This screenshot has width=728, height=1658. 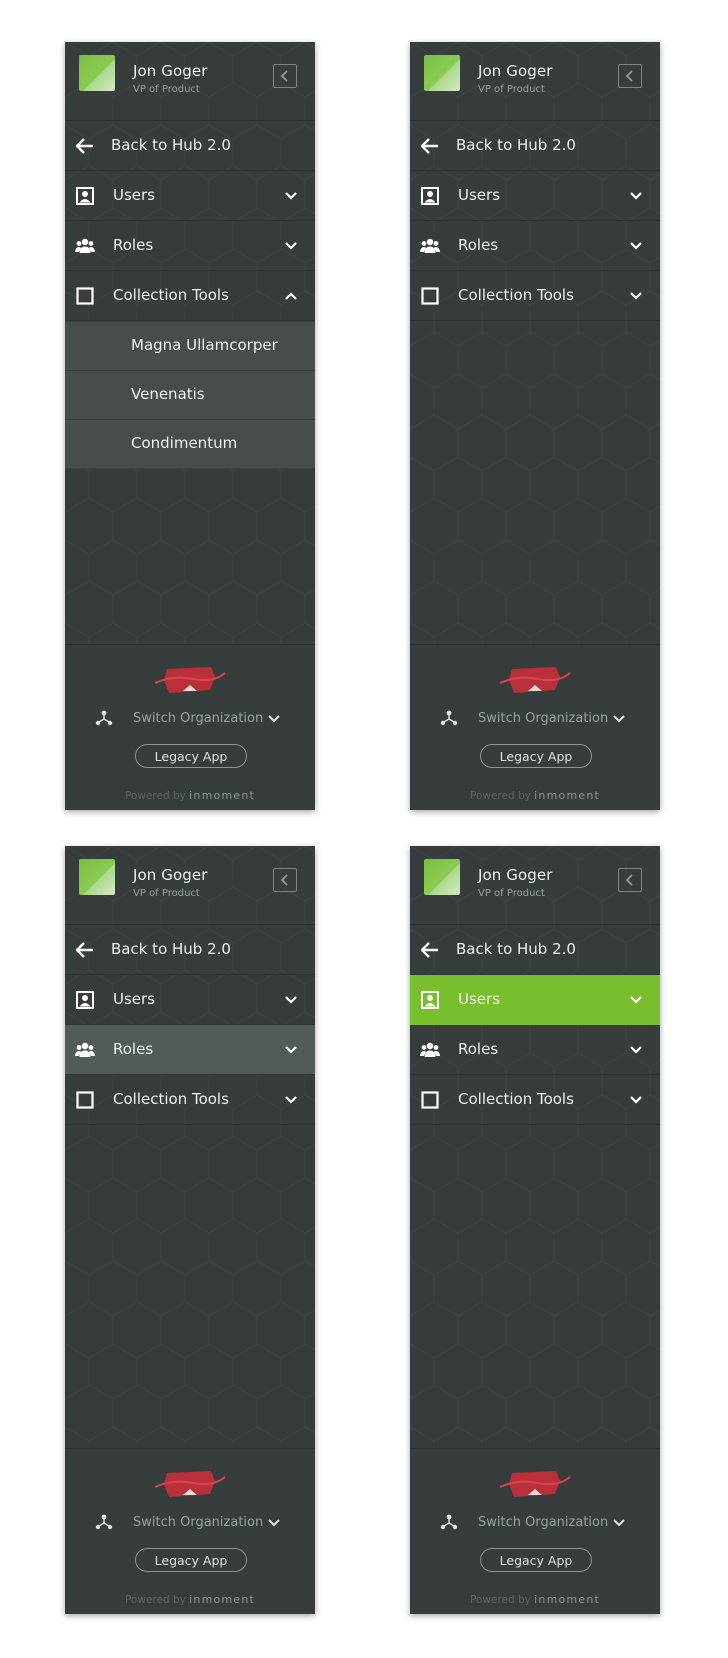 I want to click on submenu-item: Condimentum, so click(x=190, y=444).